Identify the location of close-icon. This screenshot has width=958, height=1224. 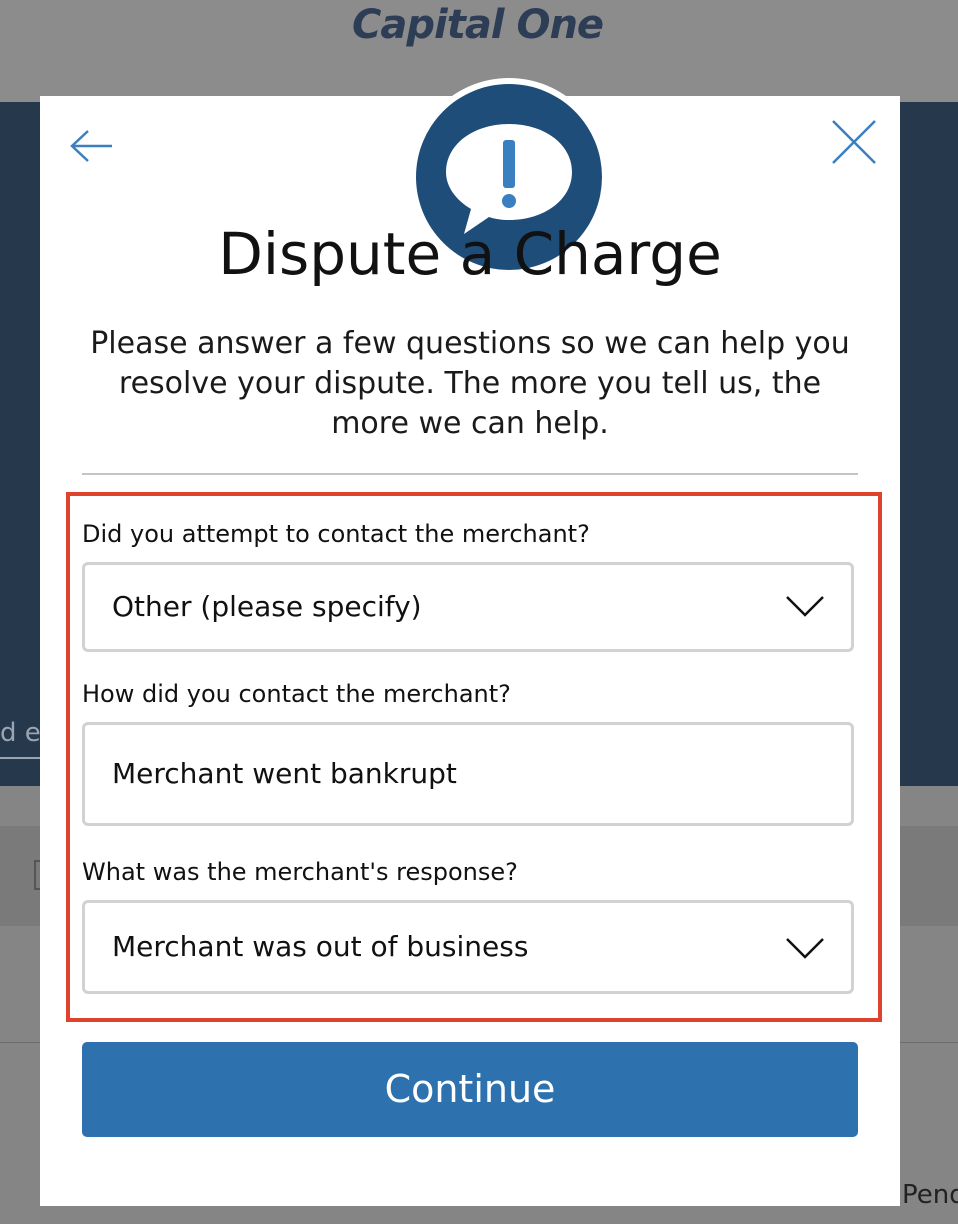
(854, 142).